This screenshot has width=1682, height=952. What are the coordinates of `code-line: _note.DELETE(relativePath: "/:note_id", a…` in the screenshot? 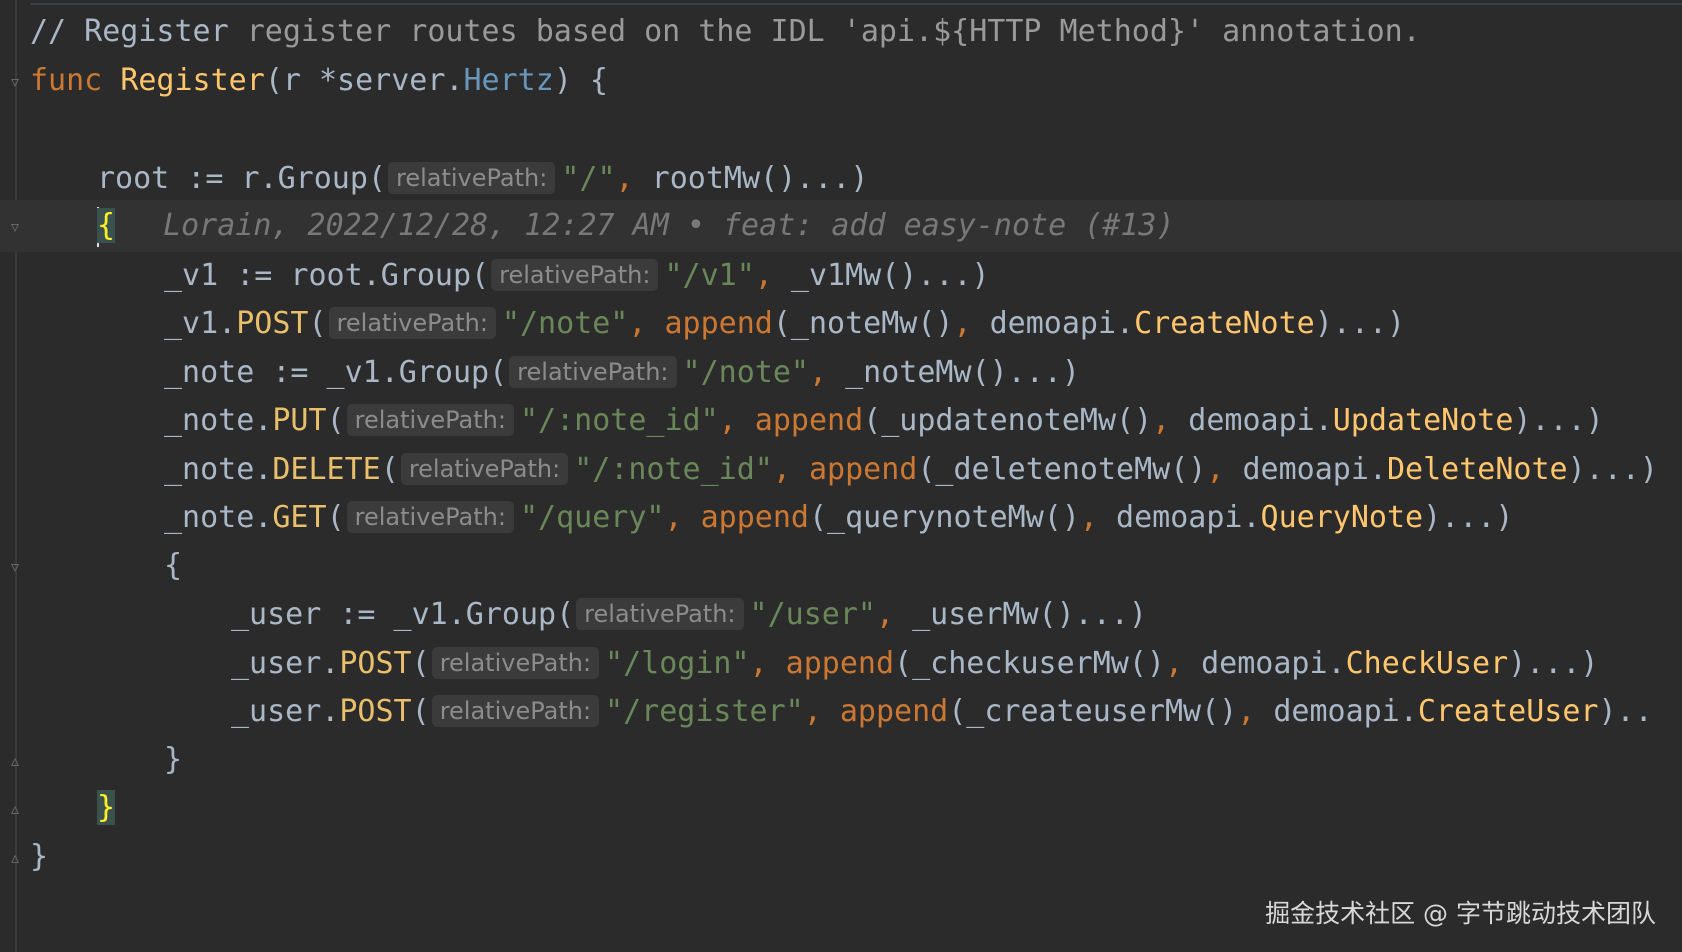 It's located at (841, 469).